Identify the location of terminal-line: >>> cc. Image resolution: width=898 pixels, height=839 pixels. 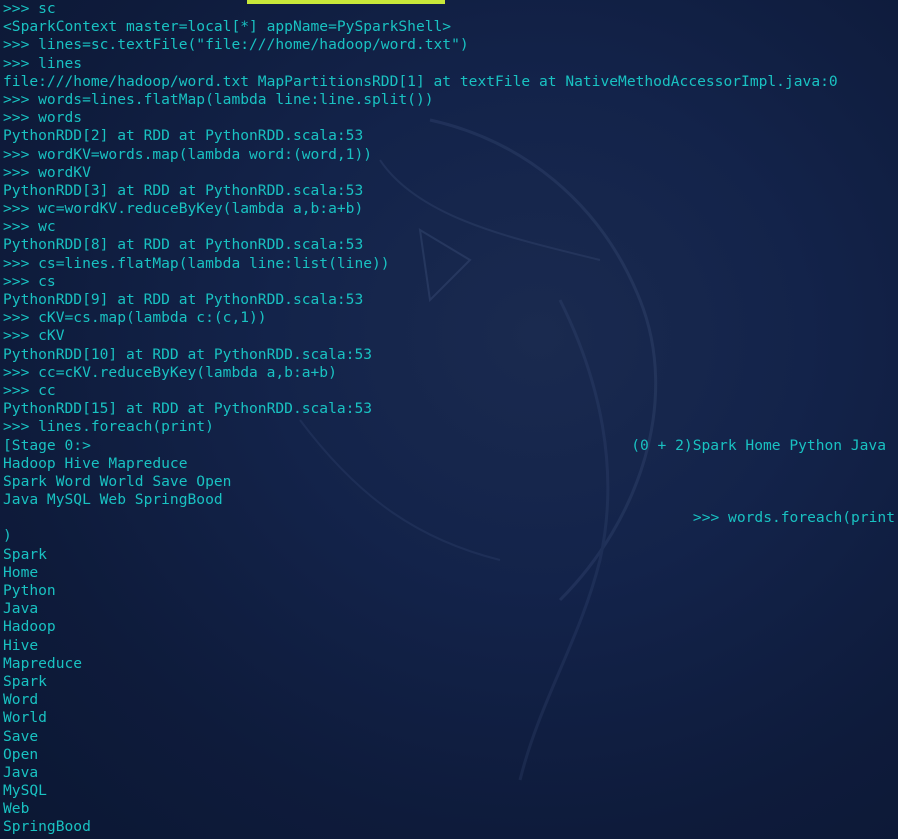
(29, 390).